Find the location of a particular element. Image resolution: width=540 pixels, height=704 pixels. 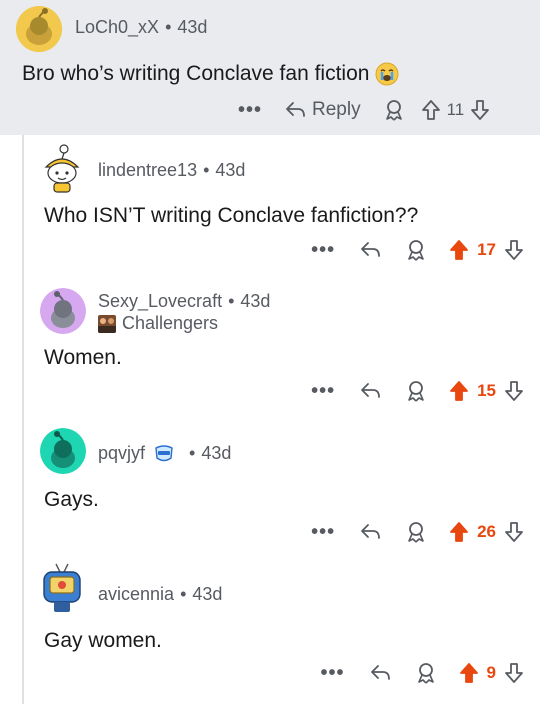

avatar-lindentree13 is located at coordinates (62, 168).